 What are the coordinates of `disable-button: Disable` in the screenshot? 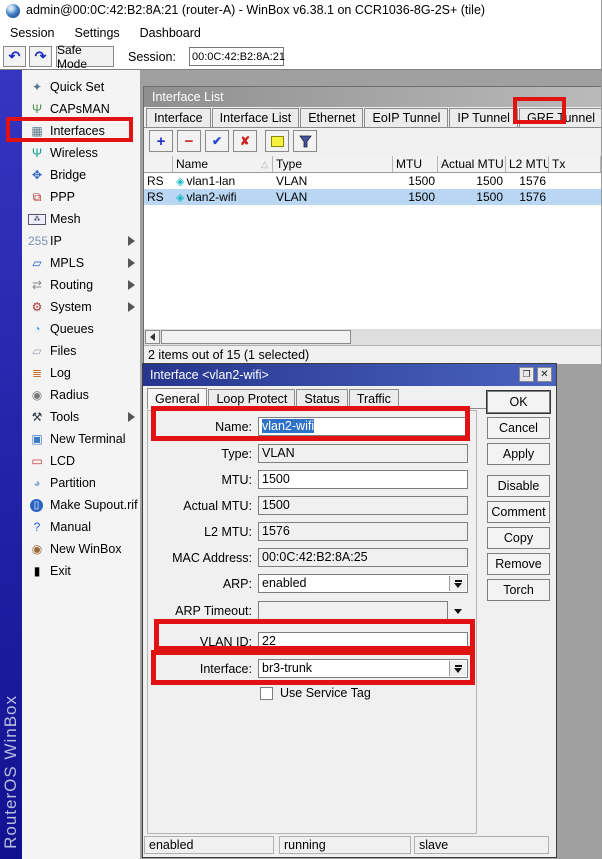 It's located at (518, 486).